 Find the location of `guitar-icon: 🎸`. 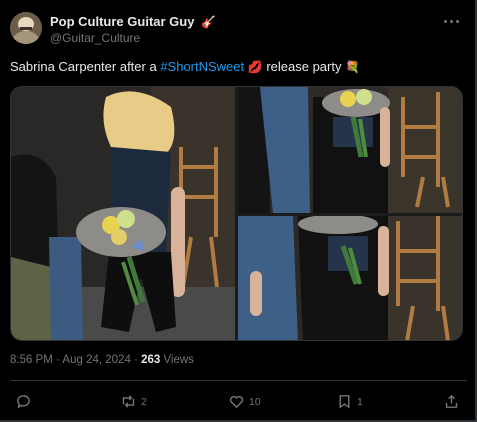

guitar-icon: 🎸 is located at coordinates (209, 22).